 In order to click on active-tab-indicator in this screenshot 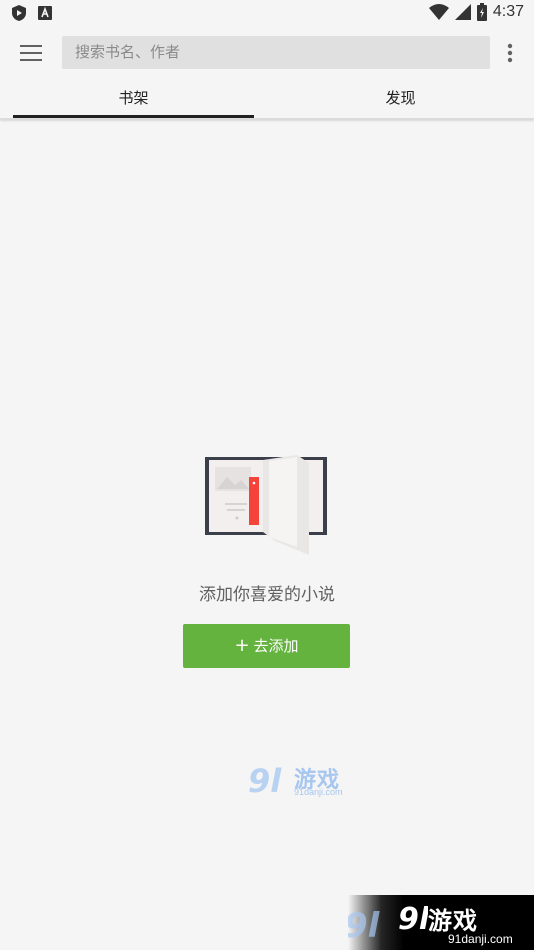, I will do `click(133, 116)`.